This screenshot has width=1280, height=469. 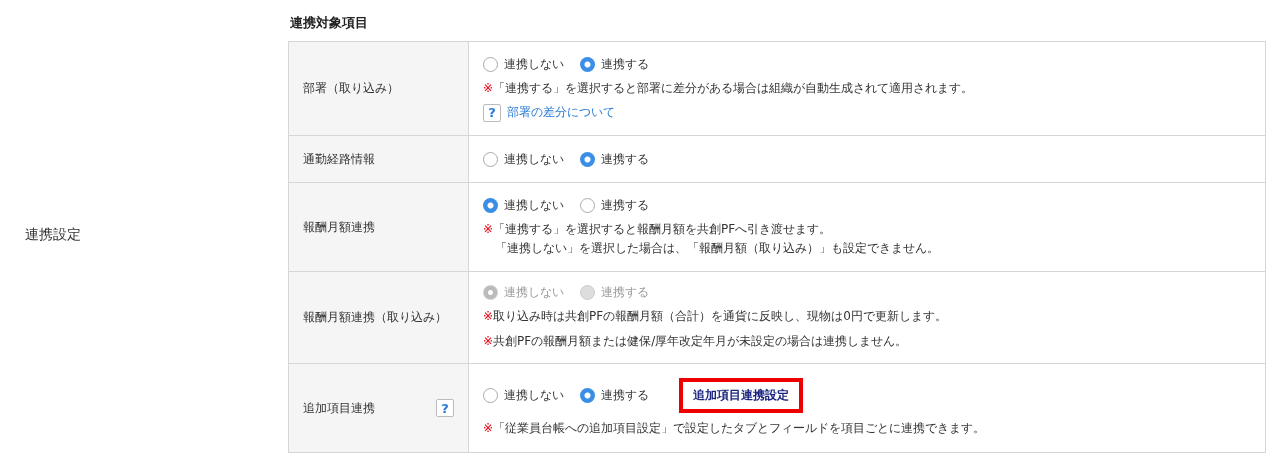 What do you see at coordinates (867, 112) in the screenshot?
I see `help-link: ? 部署の差分について` at bounding box center [867, 112].